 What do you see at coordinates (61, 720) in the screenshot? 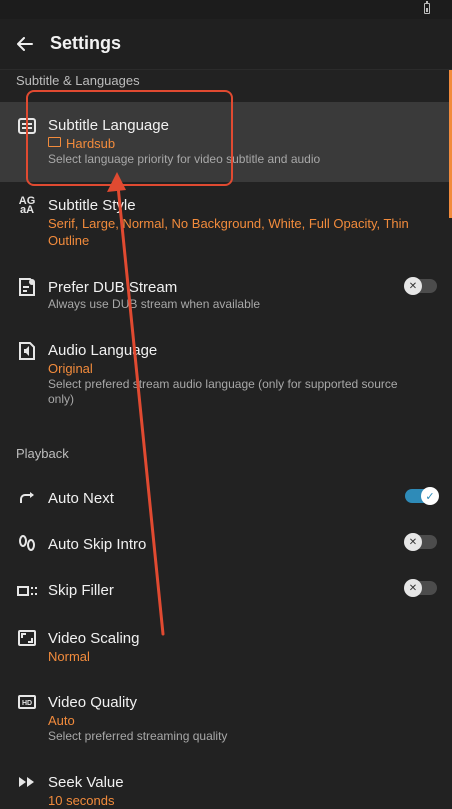
I see `setting-value: Auto` at bounding box center [61, 720].